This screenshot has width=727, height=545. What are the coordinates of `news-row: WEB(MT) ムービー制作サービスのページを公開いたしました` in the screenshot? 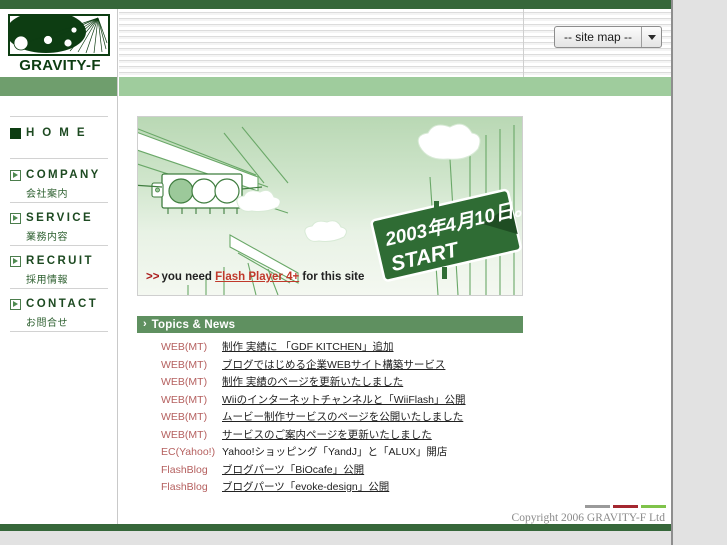 It's located at (337, 418).